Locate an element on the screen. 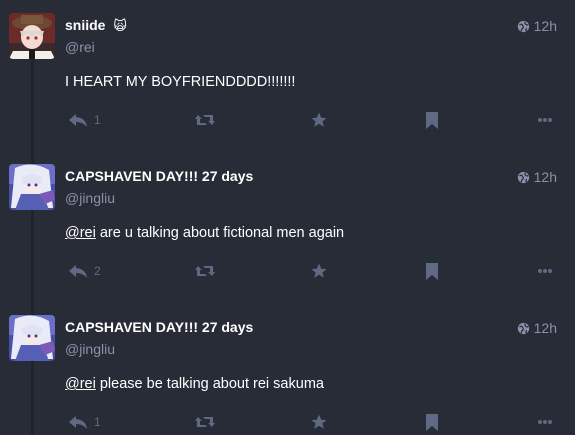  custom-emoji: 🙀 is located at coordinates (120, 25).